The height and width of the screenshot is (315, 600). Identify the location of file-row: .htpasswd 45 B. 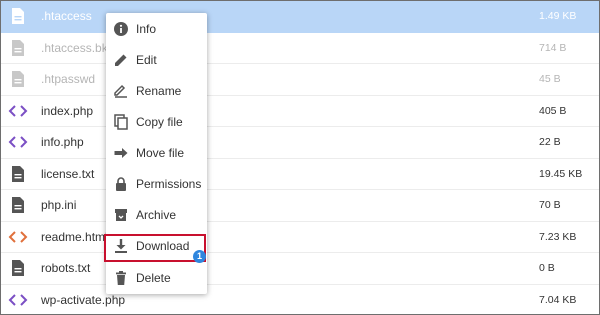
(300, 80).